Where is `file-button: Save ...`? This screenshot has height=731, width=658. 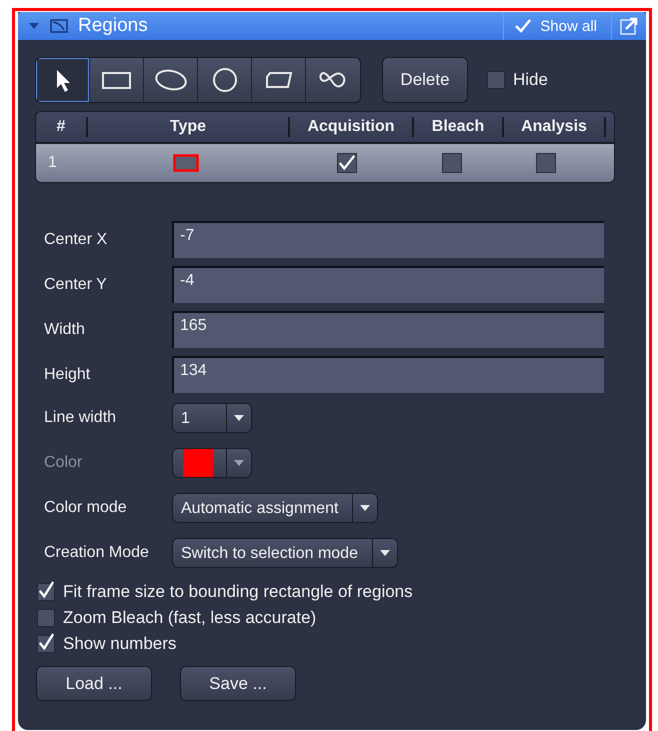 file-button: Save ... is located at coordinates (238, 683).